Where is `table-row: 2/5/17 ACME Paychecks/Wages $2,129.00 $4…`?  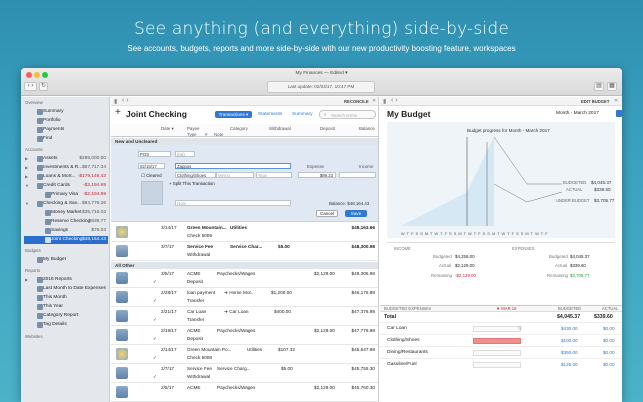 table-row: 2/5/17 ACME Paychecks/Wages $2,129.00 $4… is located at coordinates (244, 392).